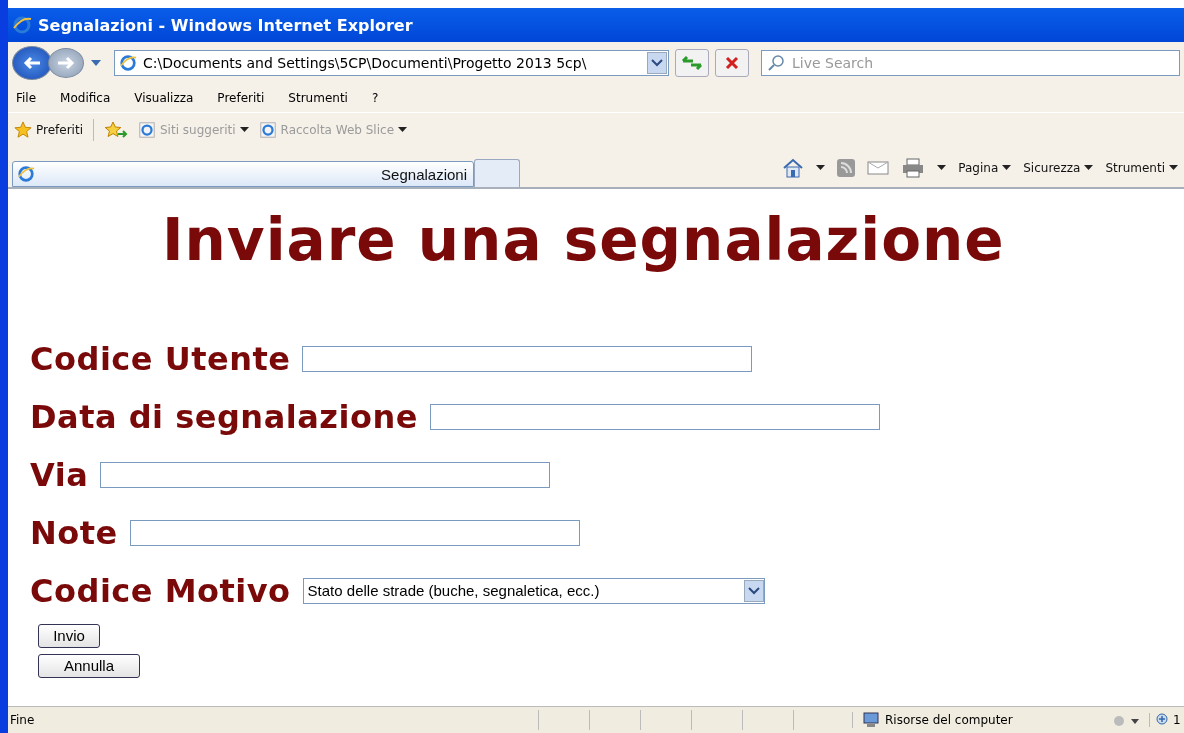 The image size is (1184, 733). I want to click on menu-item: Strumenti, so click(318, 98).